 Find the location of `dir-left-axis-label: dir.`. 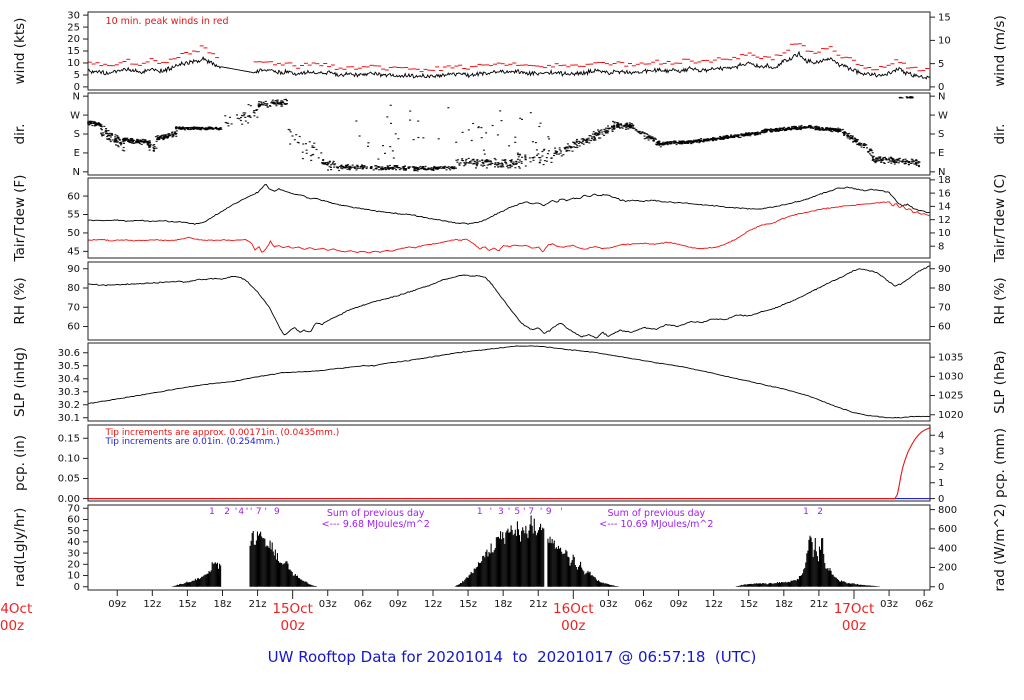

dir-left-axis-label: dir. is located at coordinates (20, 134).